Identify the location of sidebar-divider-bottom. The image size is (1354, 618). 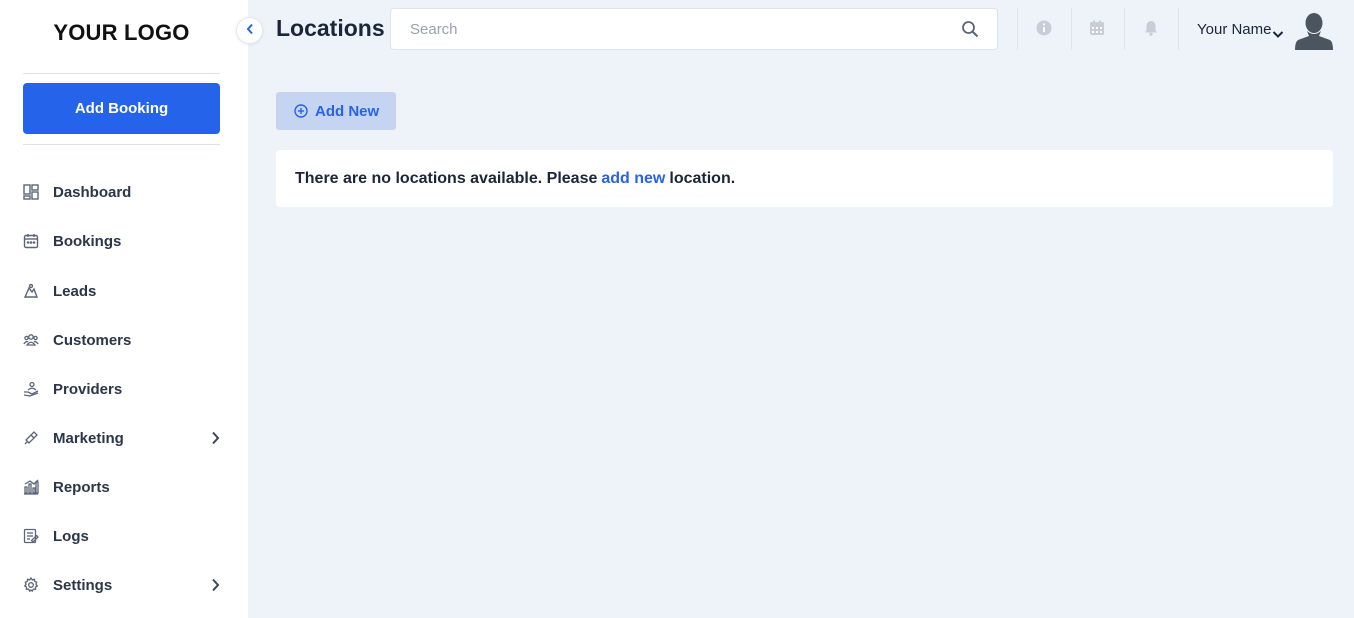
(121, 144).